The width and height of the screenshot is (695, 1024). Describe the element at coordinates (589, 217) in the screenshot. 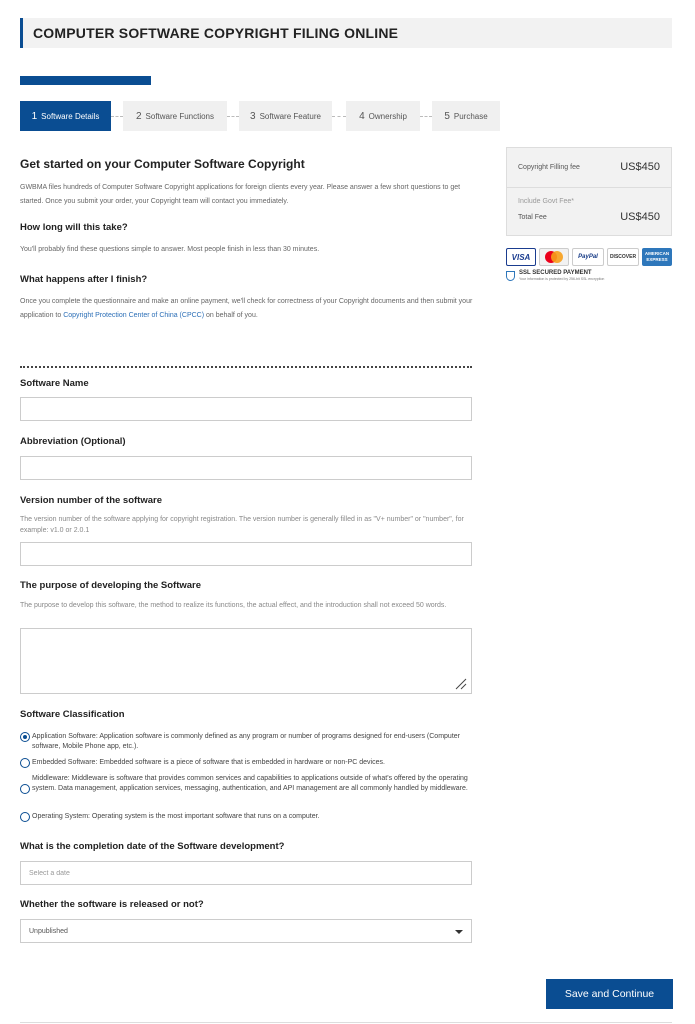

I see `total-fee-row: Total Fee US$450` at that location.